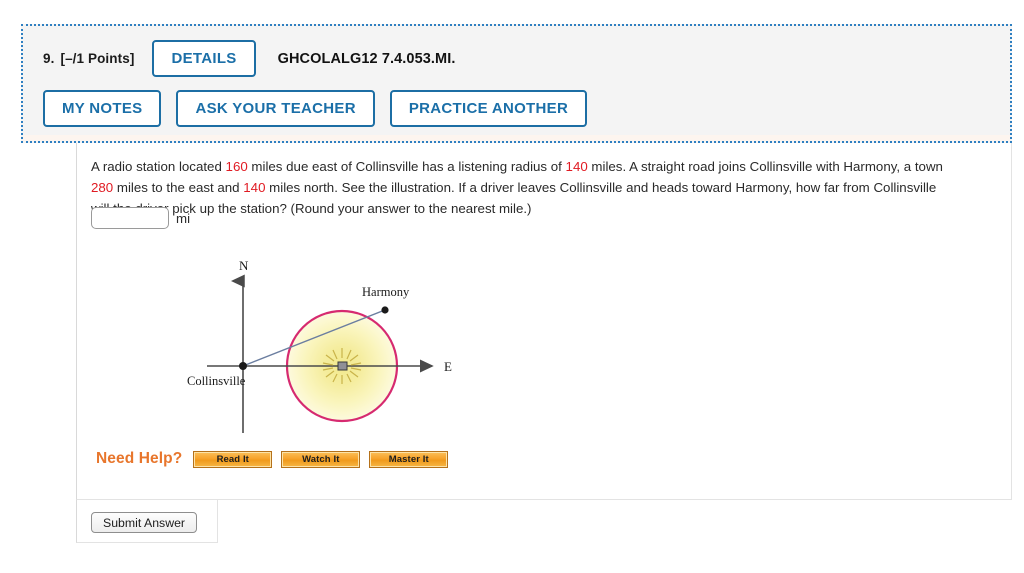 The height and width of the screenshot is (573, 1024). I want to click on question-text-segment-4: miles to the east and, so click(178, 188).